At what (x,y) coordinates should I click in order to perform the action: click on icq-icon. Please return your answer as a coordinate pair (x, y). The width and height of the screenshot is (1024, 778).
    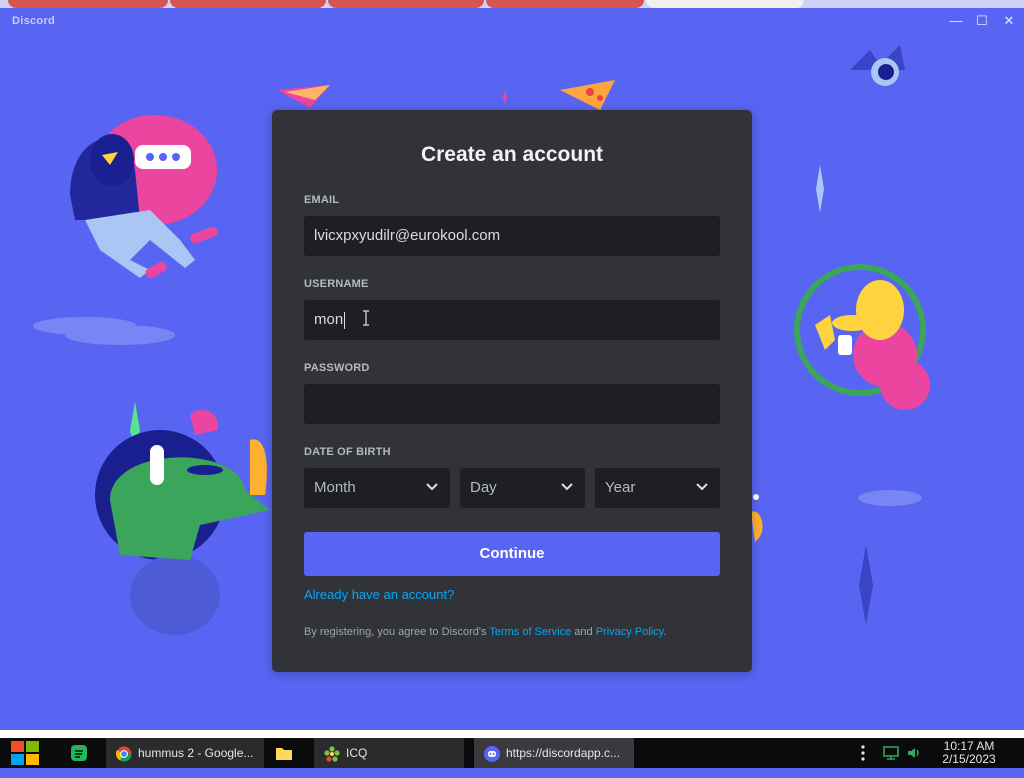
    Looking at the image, I should click on (332, 754).